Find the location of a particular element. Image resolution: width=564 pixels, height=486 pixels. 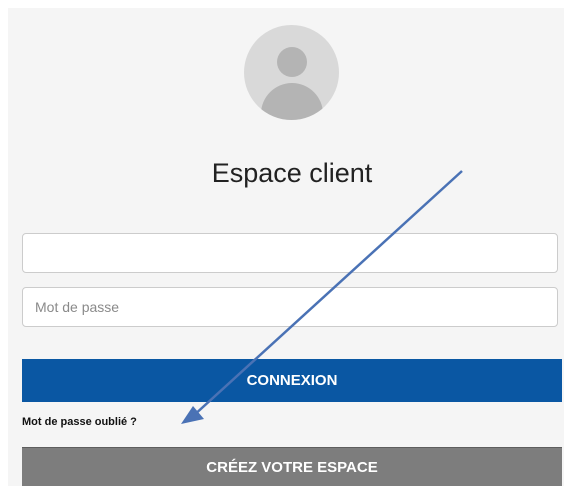

password-input is located at coordinates (290, 307).